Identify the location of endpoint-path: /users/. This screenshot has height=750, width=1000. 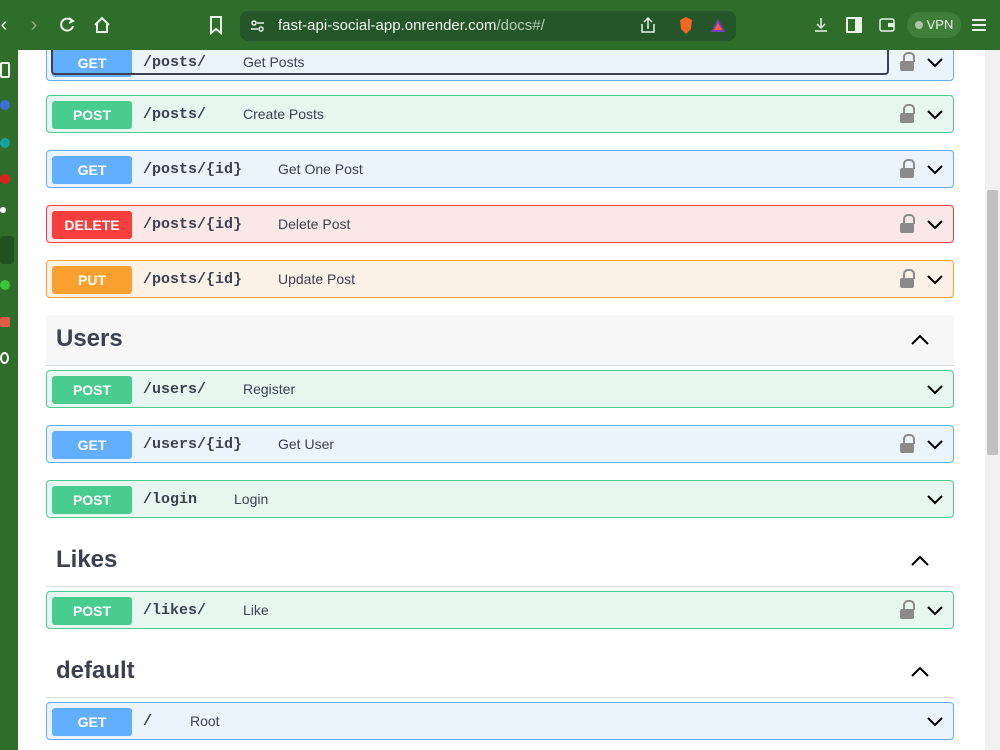
(175, 389).